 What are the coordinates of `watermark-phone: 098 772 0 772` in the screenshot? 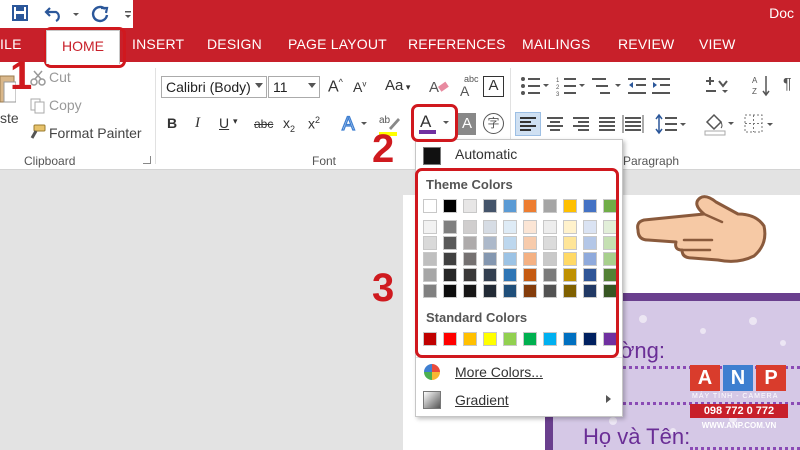 It's located at (739, 411).